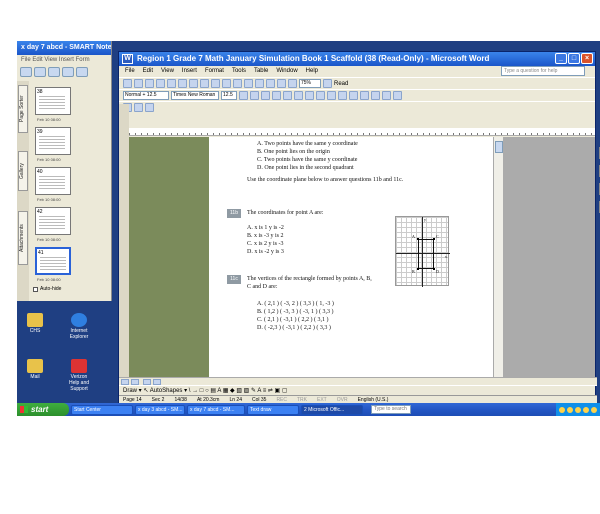  I want to click on taskbar-search-input: Type to search, so click(391, 409).